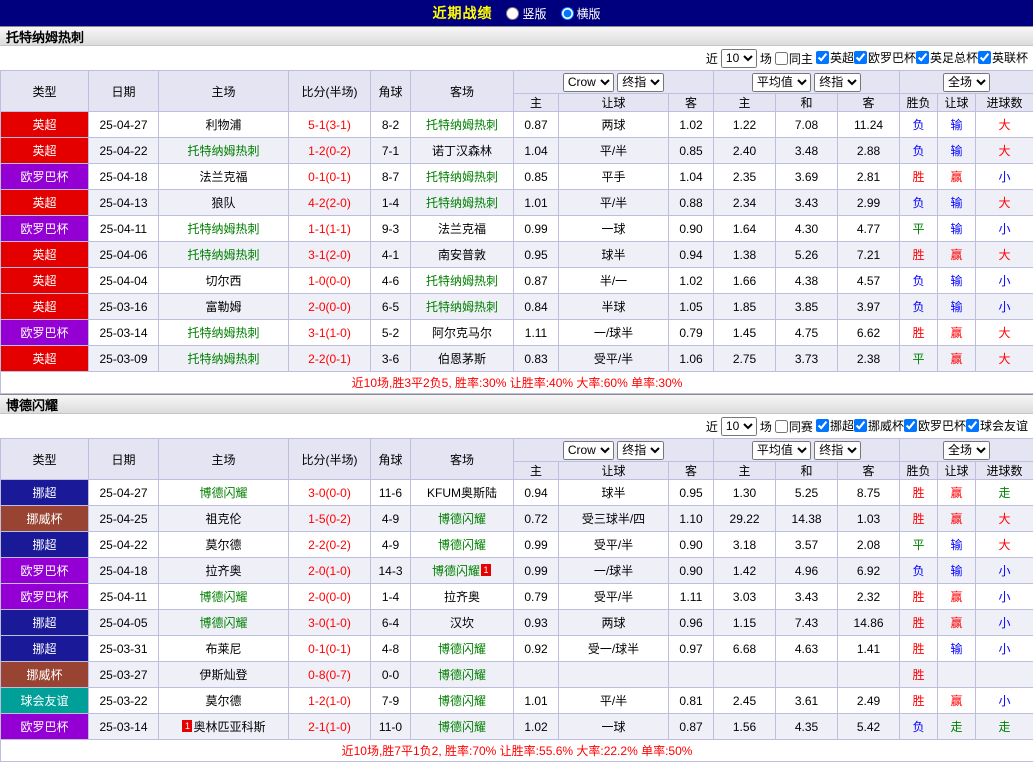  Describe the element at coordinates (223, 307) in the screenshot. I see `home-team-name: 富勒姆` at that location.